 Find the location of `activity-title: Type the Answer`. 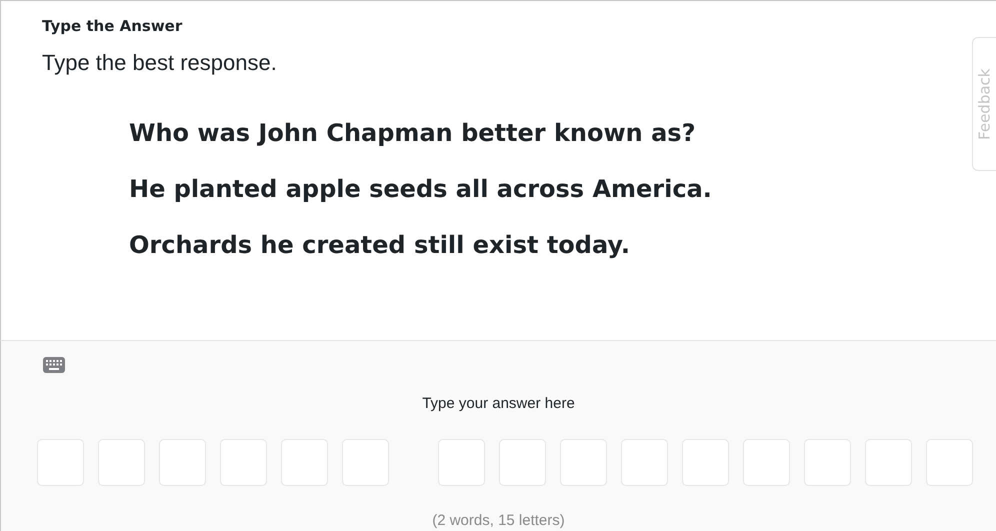

activity-title: Type the Answer is located at coordinates (113, 26).